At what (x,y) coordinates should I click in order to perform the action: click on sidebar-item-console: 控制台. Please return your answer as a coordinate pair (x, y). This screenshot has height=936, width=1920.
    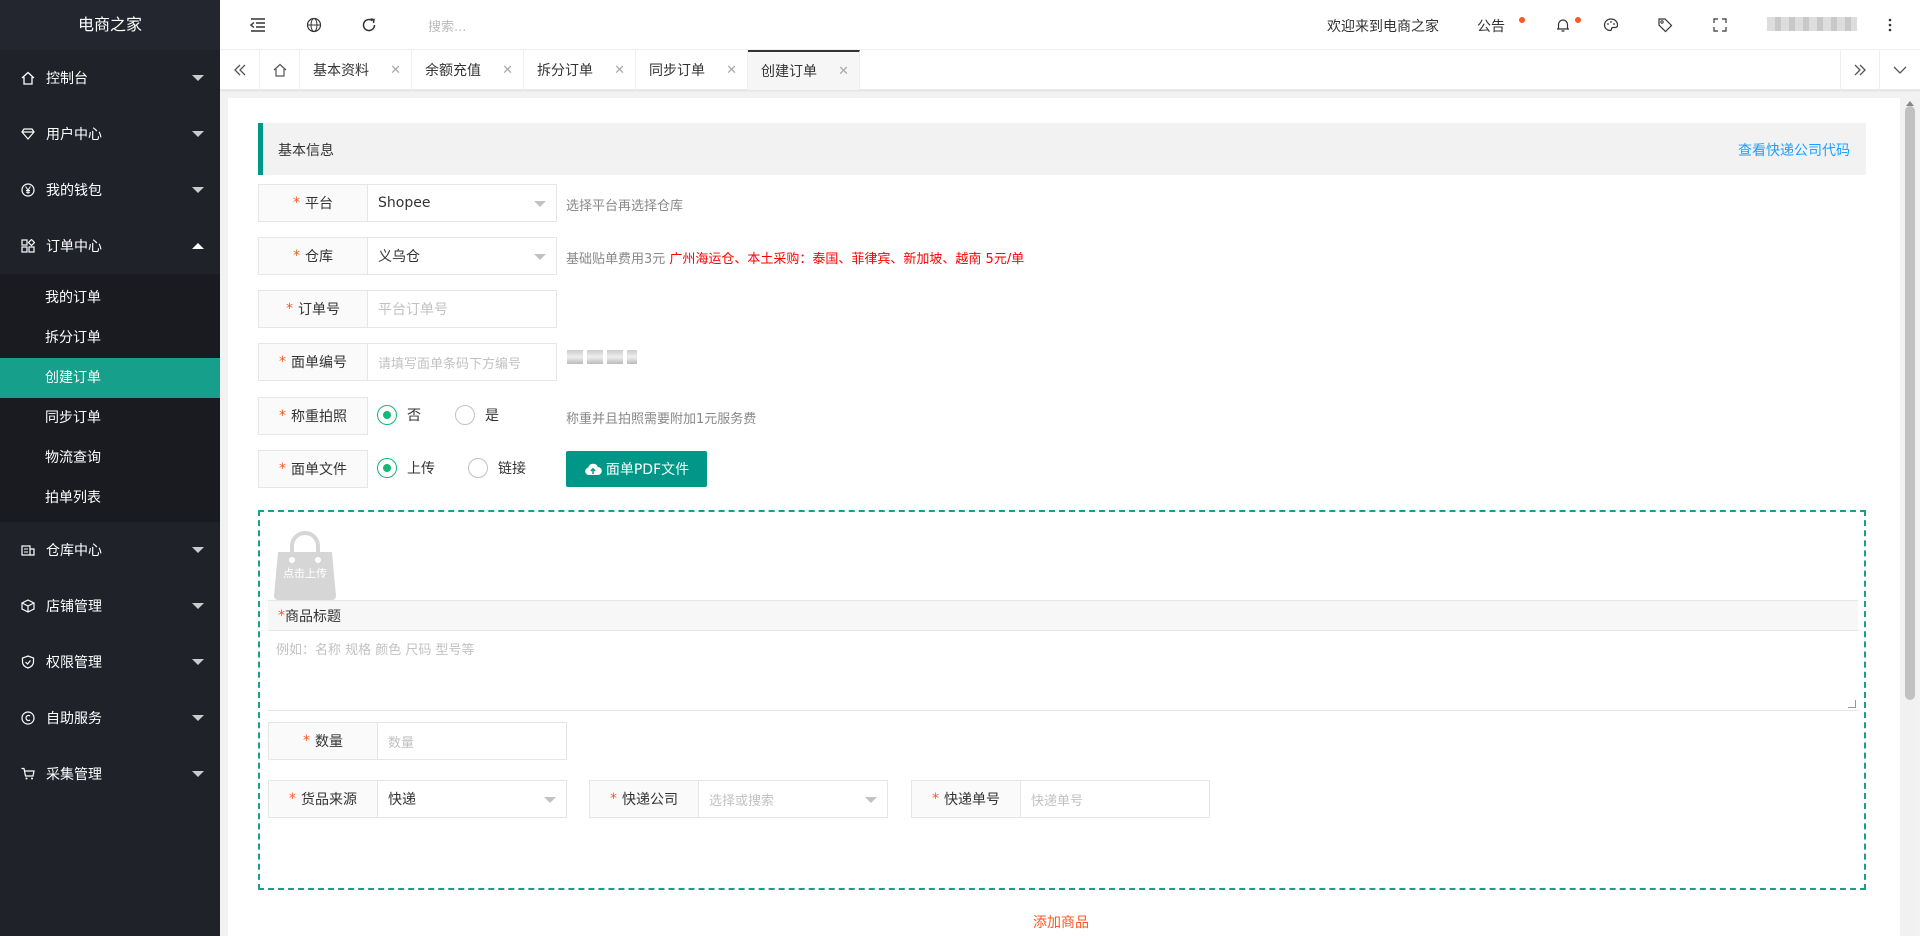
    Looking at the image, I should click on (110, 78).